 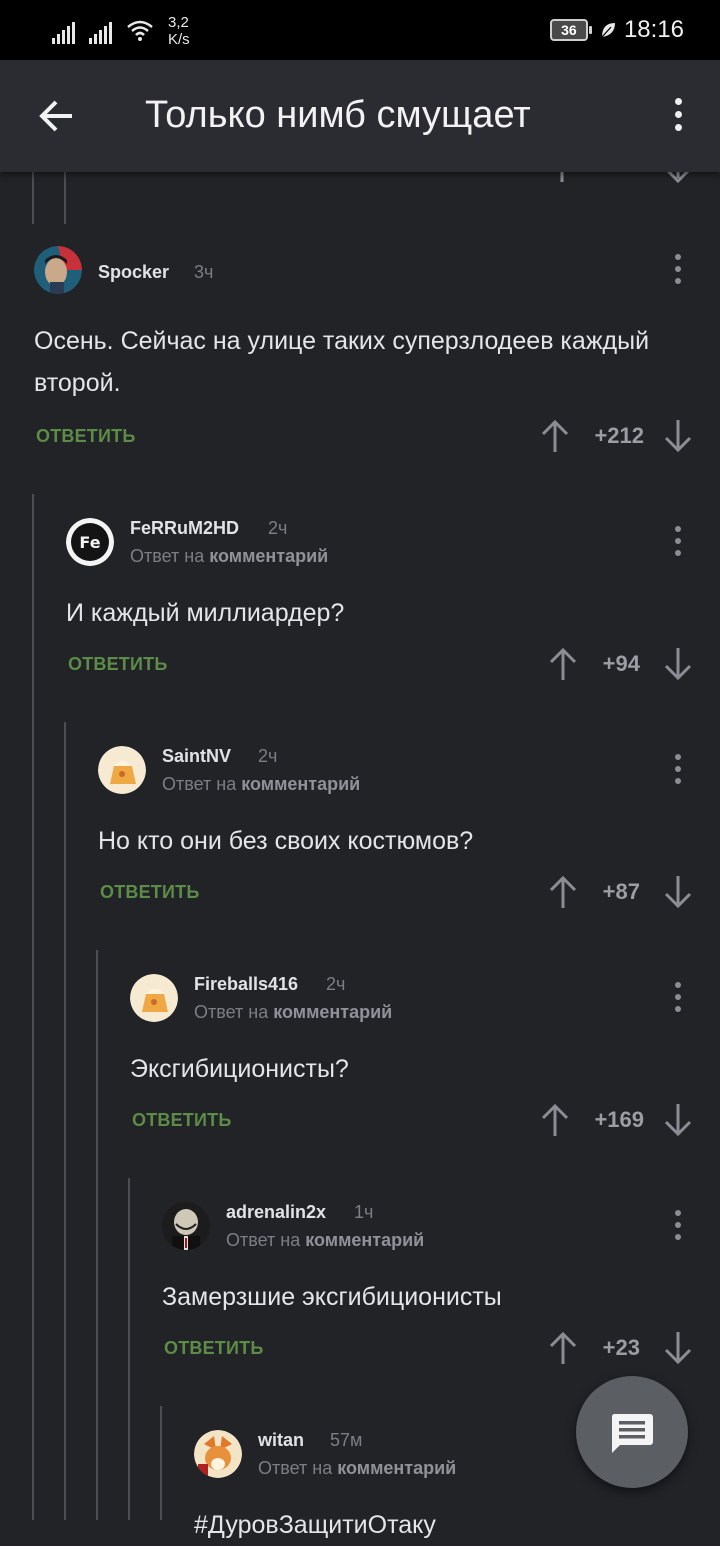 I want to click on comment-score: +212, so click(x=619, y=435).